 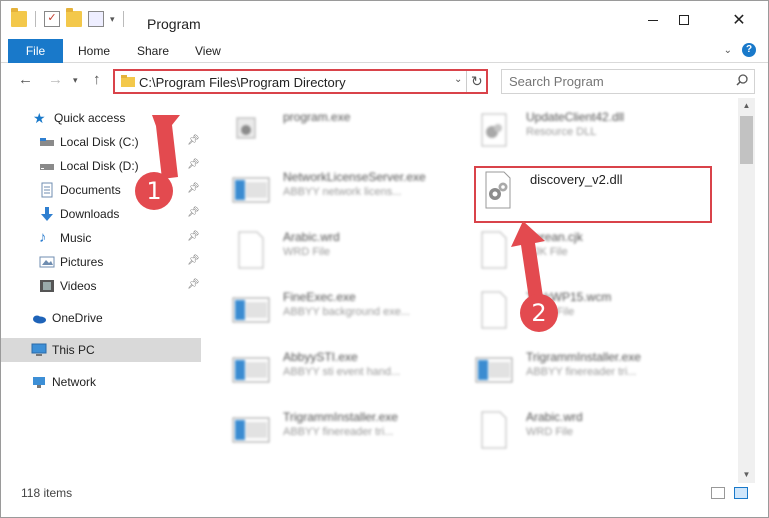 I want to click on close-icon: ✕, so click(x=739, y=20).